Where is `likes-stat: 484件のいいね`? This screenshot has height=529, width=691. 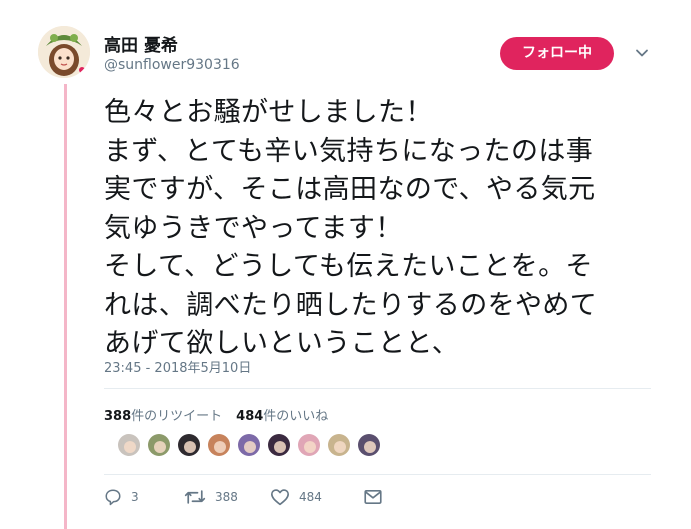 likes-stat: 484件のいいね is located at coordinates (282, 414).